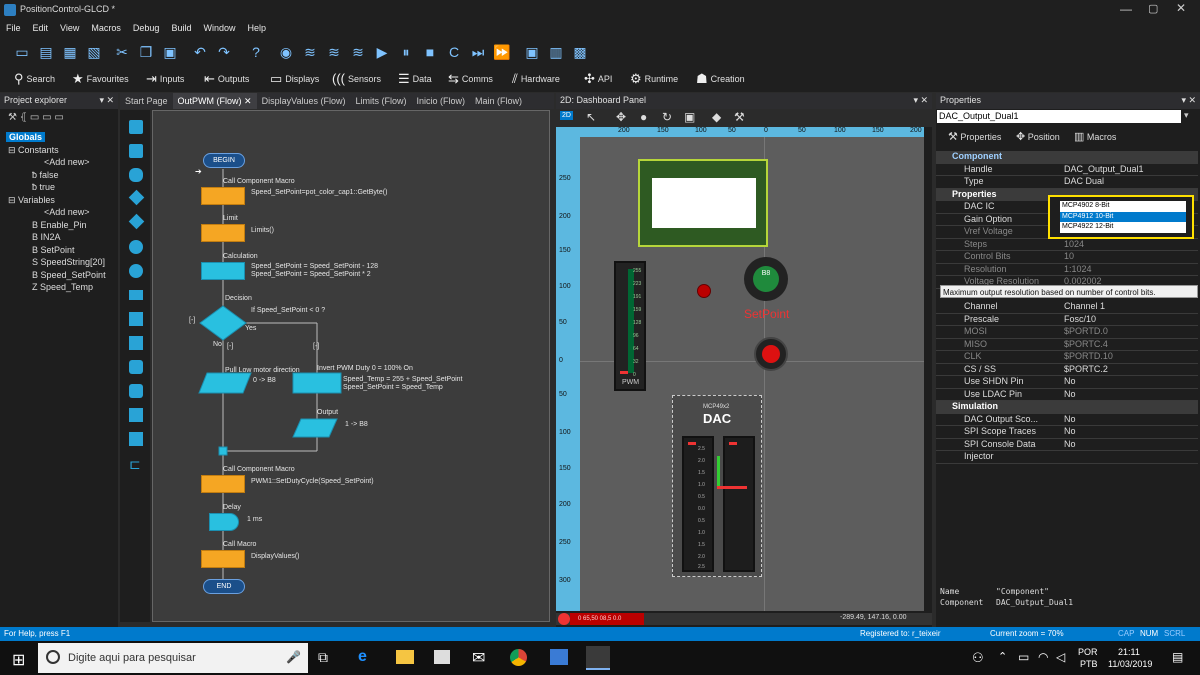 This screenshot has width=1200, height=675. I want to click on palette-simulation-icon, so click(136, 415).